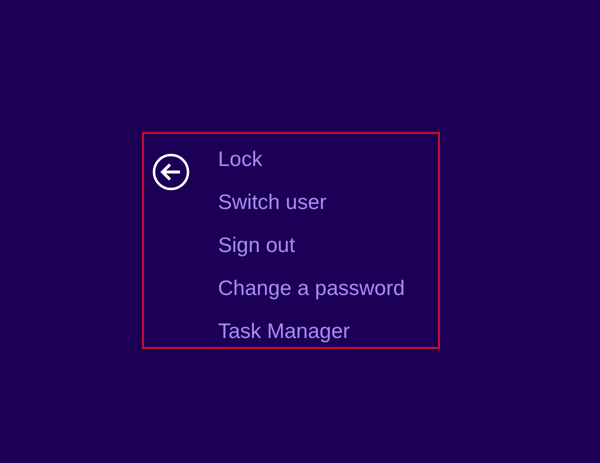 The width and height of the screenshot is (600, 463). What do you see at coordinates (257, 245) in the screenshot?
I see `menu-link: Sign out` at bounding box center [257, 245].